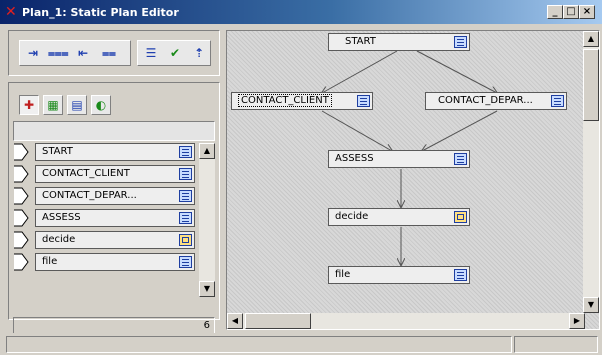  Describe the element at coordinates (29, 105) in the screenshot. I see `tree-view-icon: ✚` at that location.